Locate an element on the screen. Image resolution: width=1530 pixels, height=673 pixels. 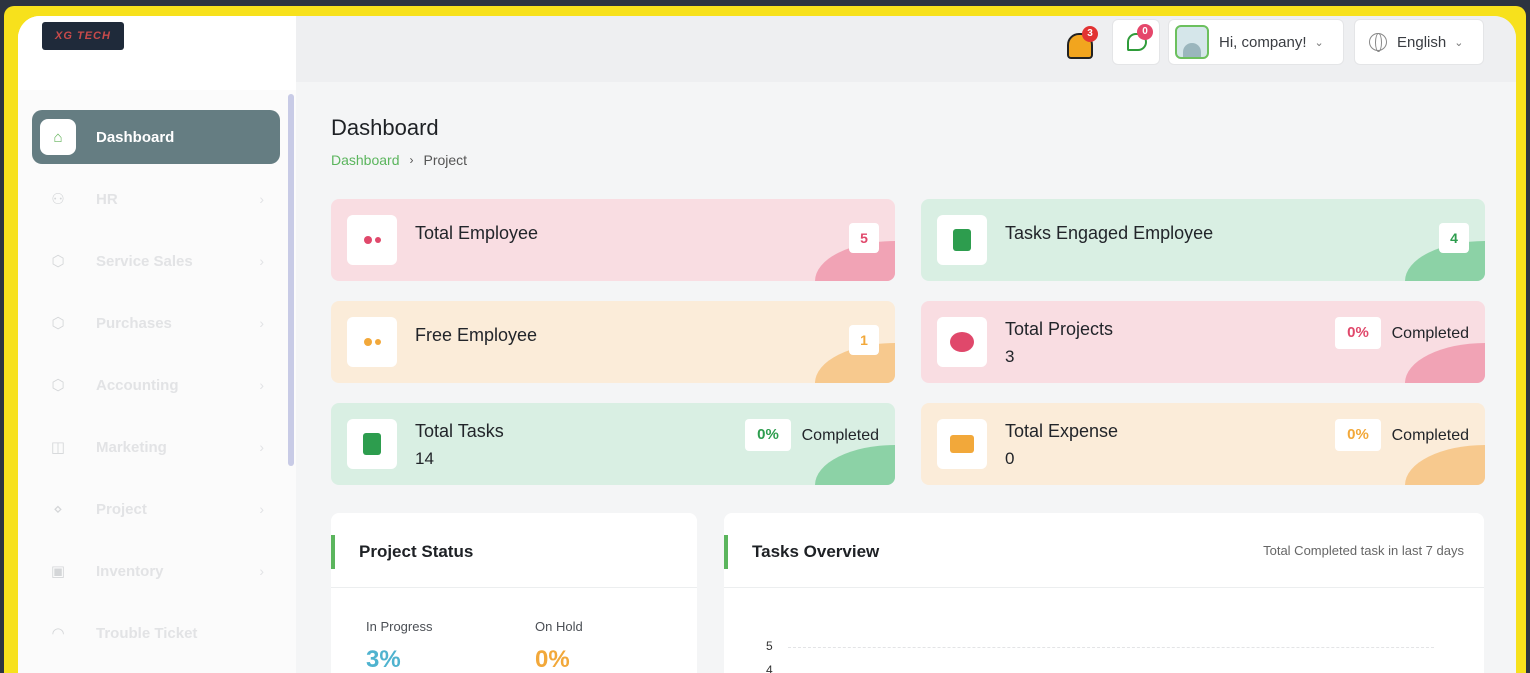
stat-label-on-hold: On Hold is located at coordinates (559, 626).